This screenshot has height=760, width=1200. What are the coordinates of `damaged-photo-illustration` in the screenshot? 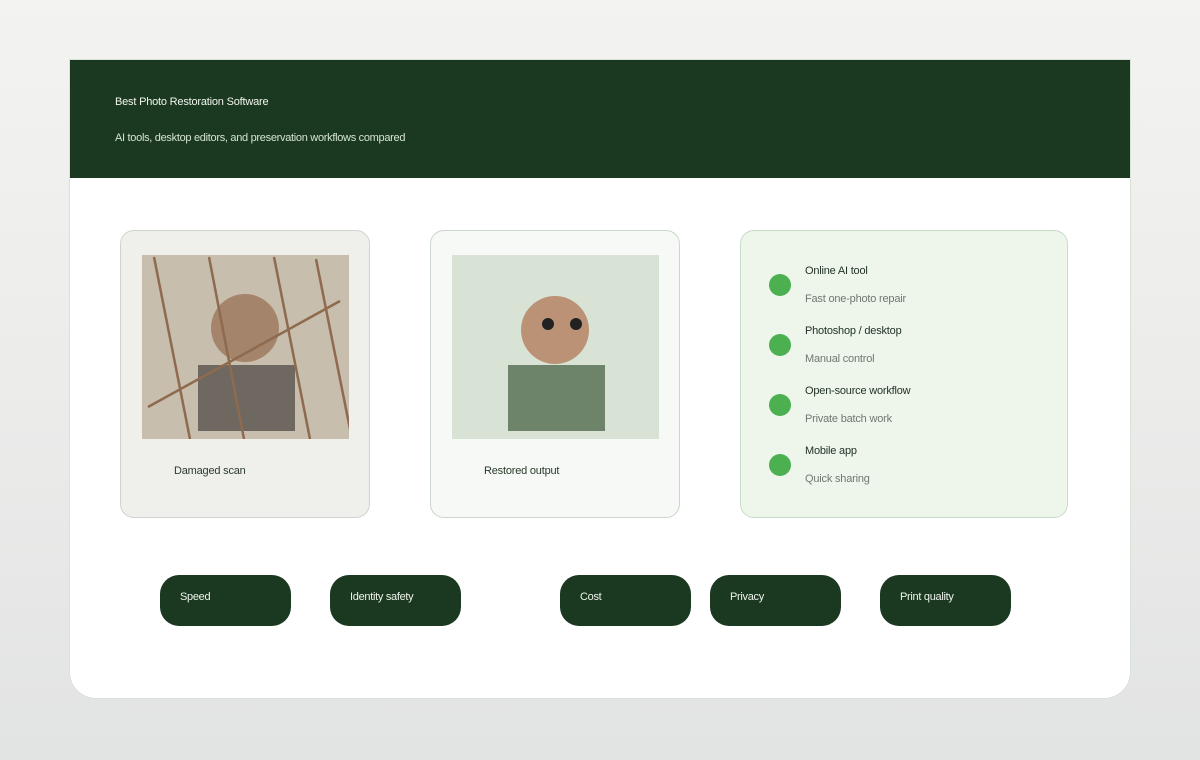 It's located at (245, 347).